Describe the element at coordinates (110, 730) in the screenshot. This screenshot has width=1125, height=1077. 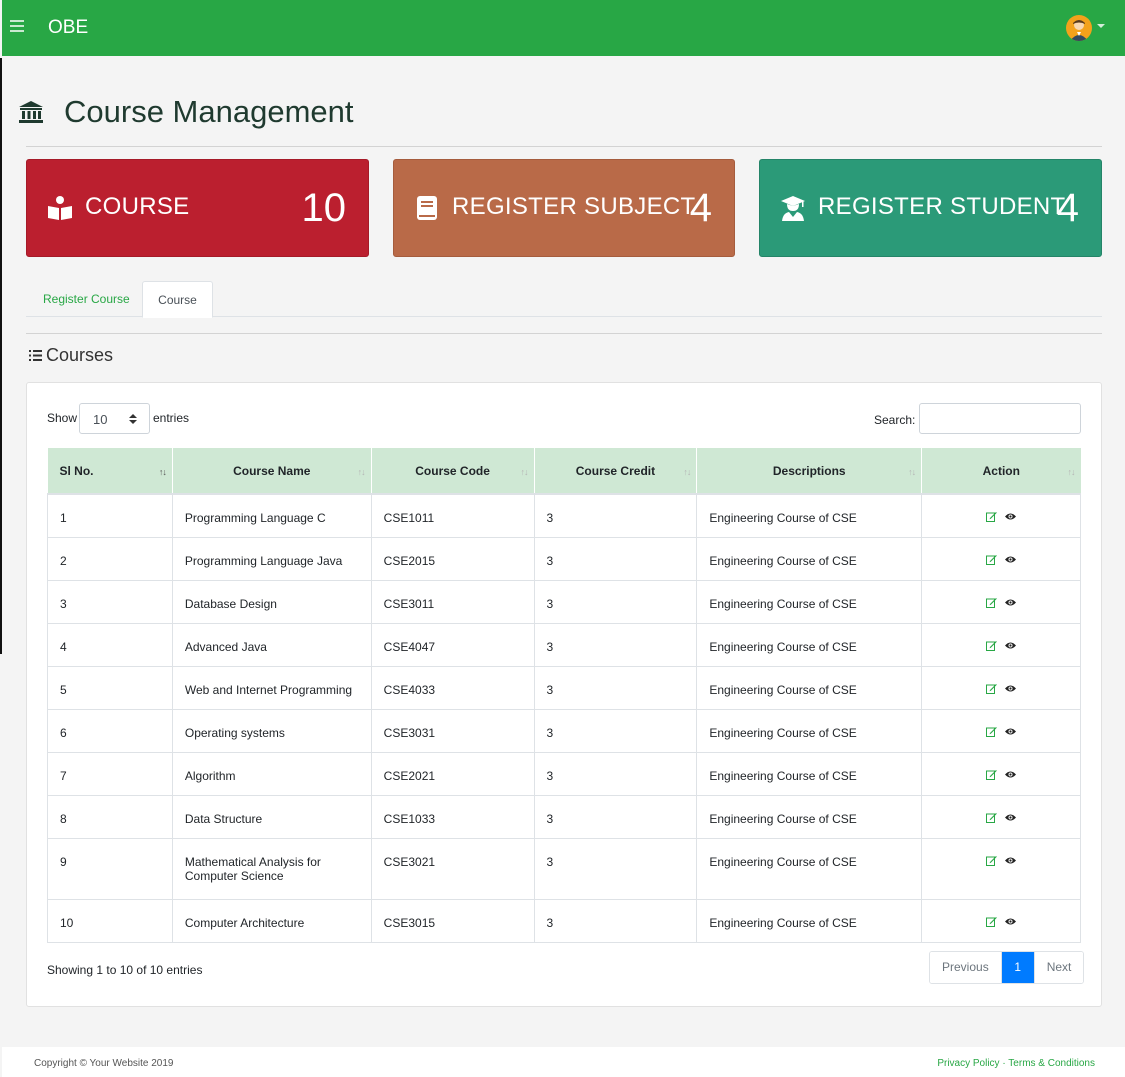
I see `cell-sl: 6` at that location.